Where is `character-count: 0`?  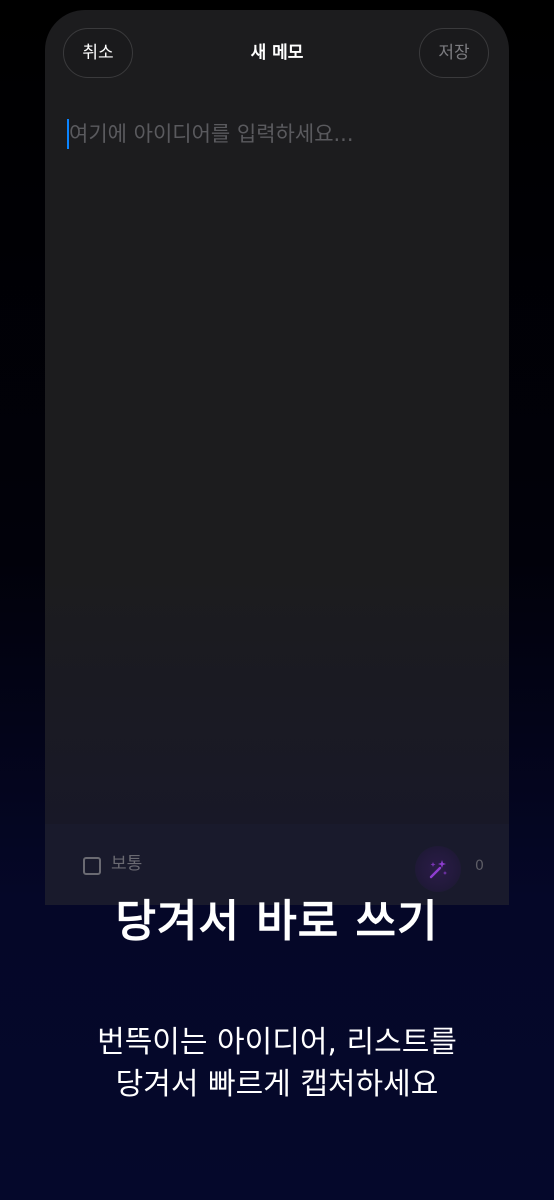 character-count: 0 is located at coordinates (479, 866).